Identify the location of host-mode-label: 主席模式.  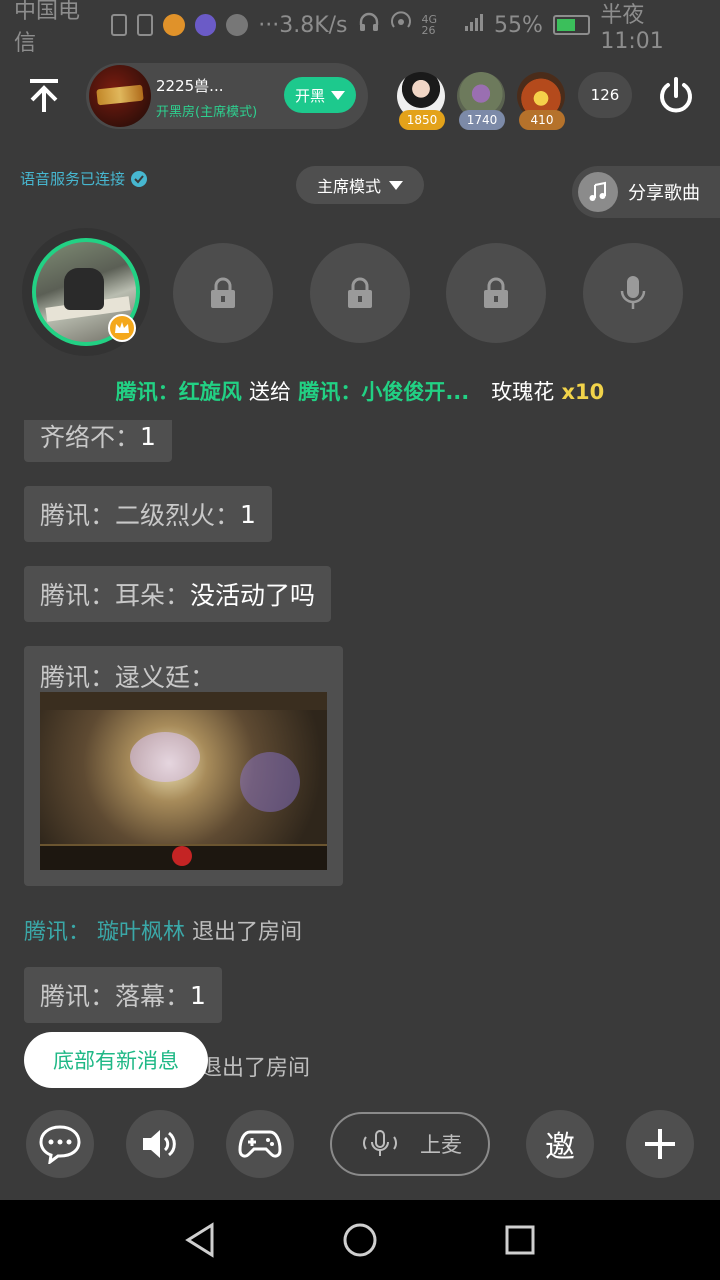
(348, 186).